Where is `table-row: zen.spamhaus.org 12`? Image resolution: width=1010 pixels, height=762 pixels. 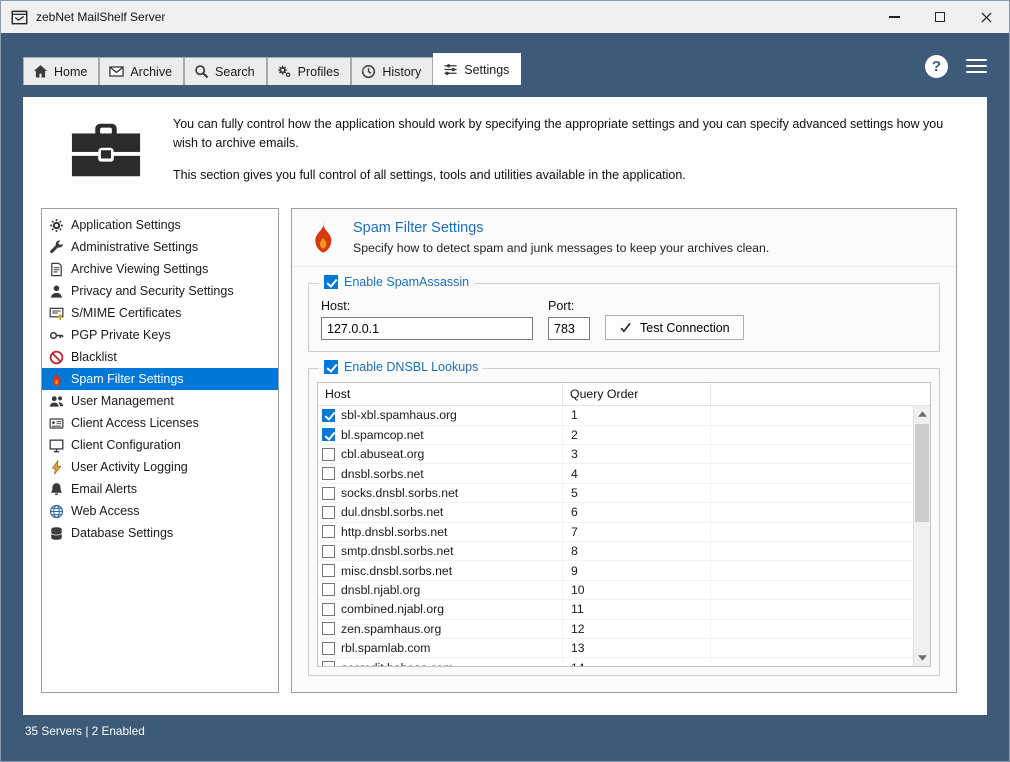
table-row: zen.spamhaus.org 12 is located at coordinates (624, 629).